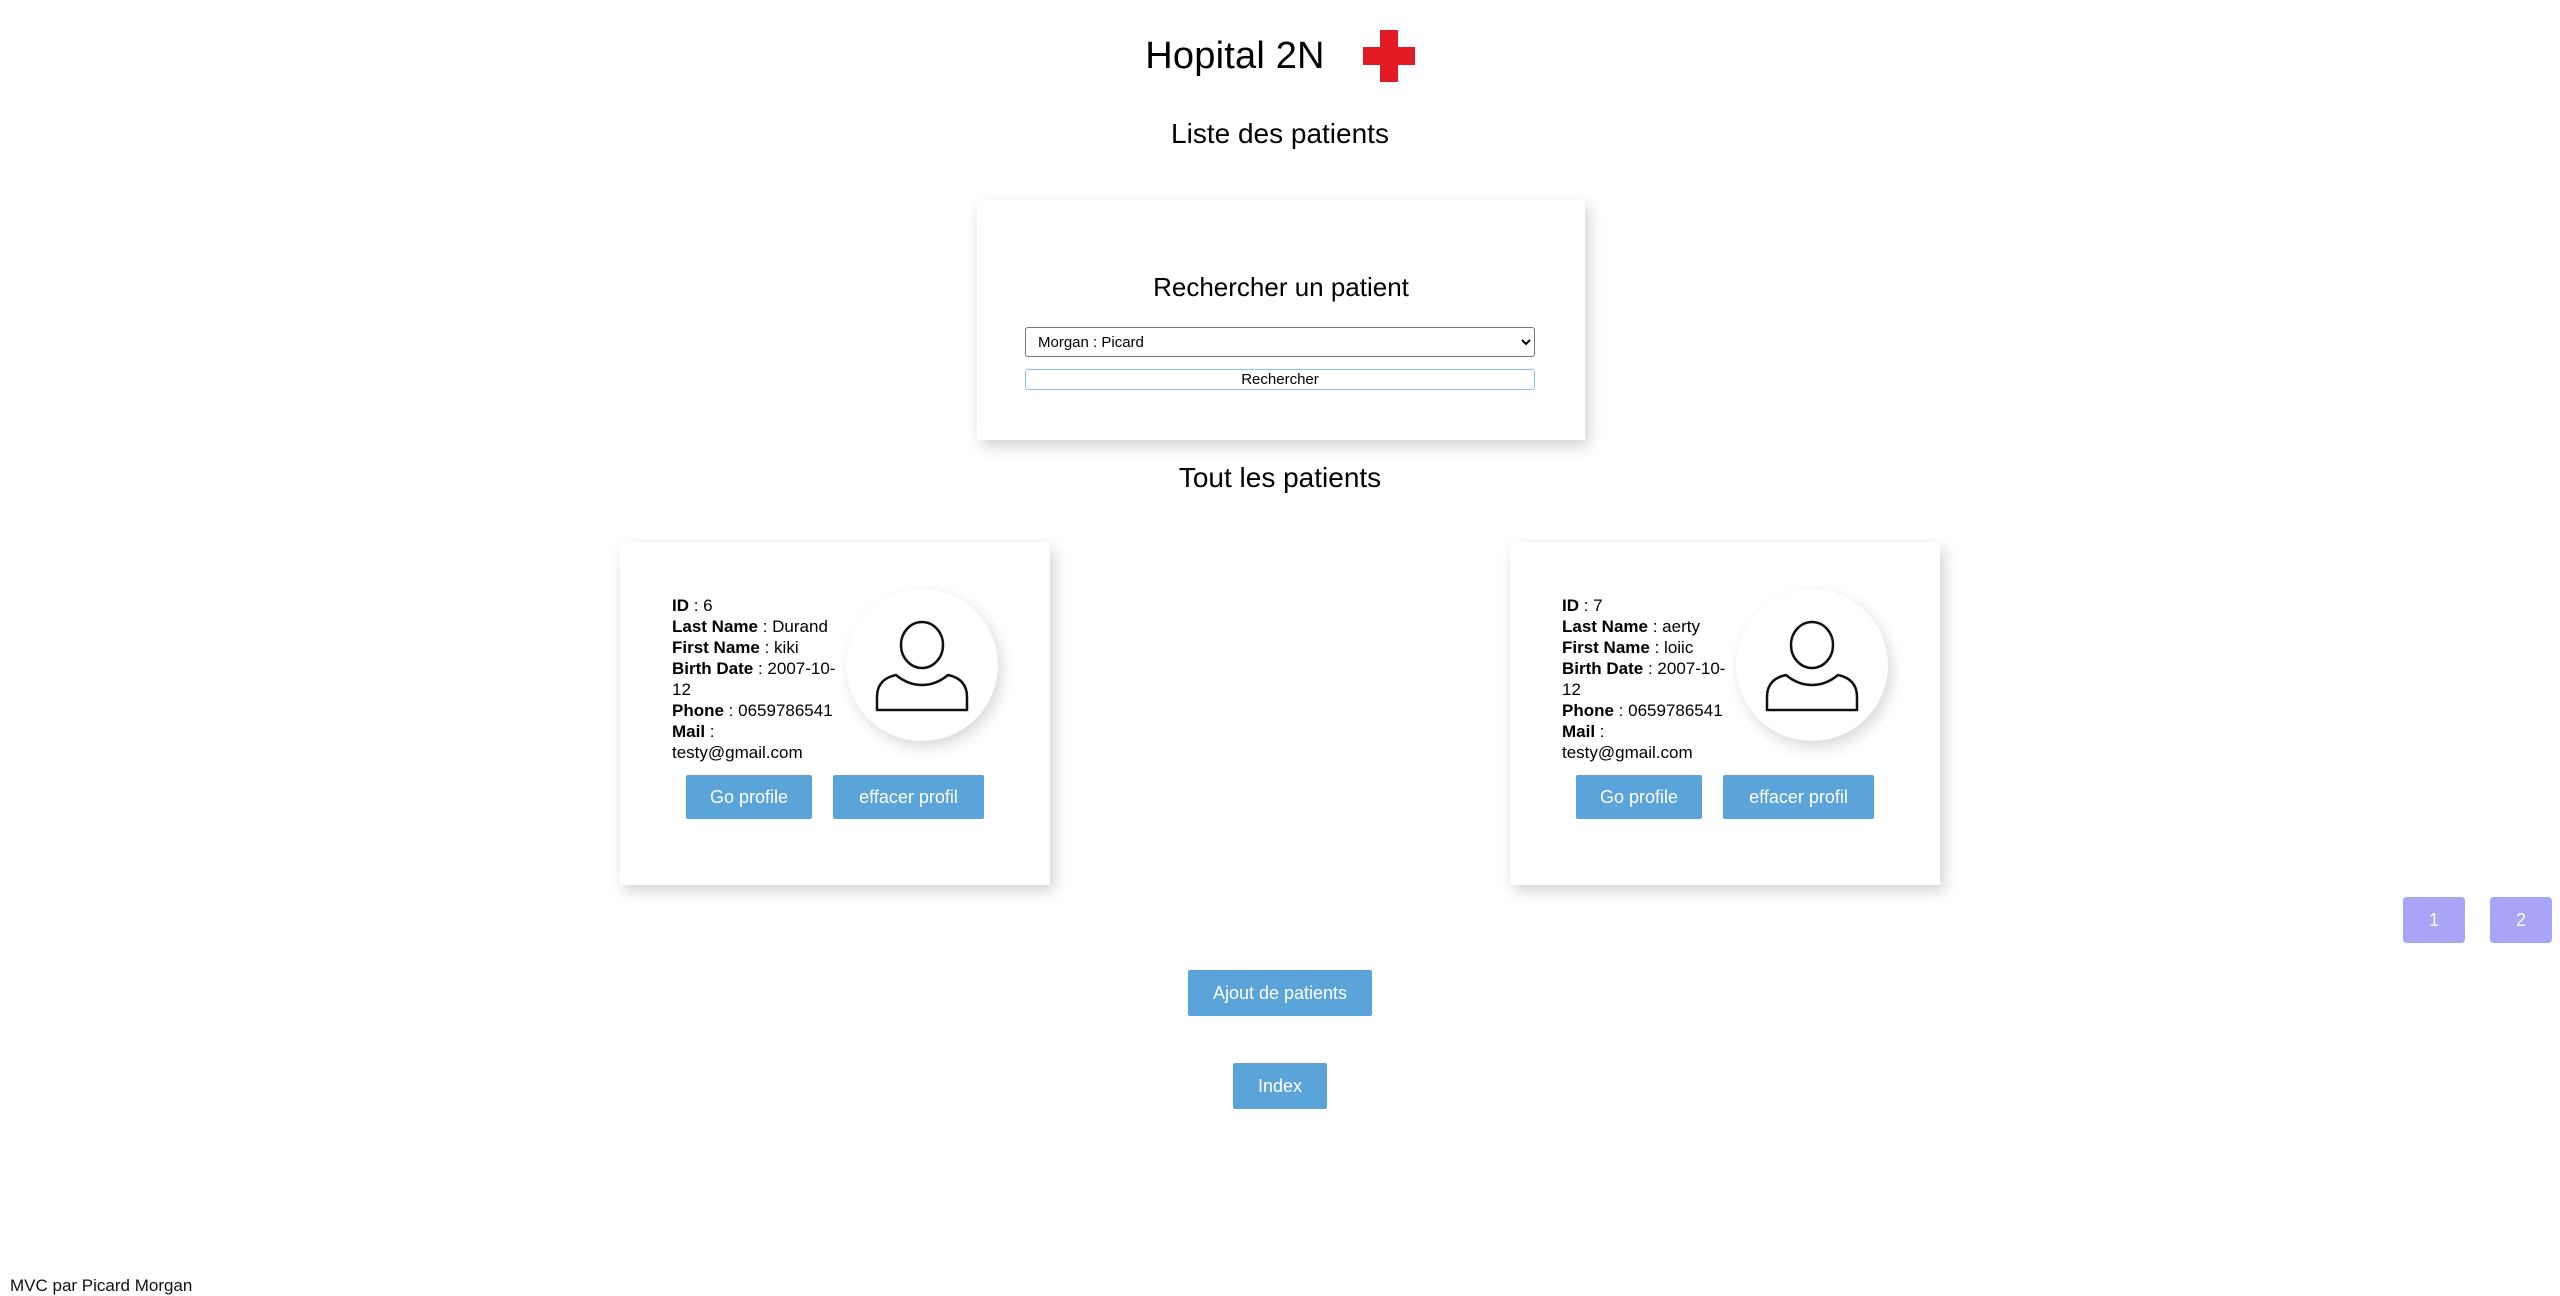 This screenshot has height=1296, width=2560. Describe the element at coordinates (2521, 920) in the screenshot. I see `page-2-button: 2` at that location.